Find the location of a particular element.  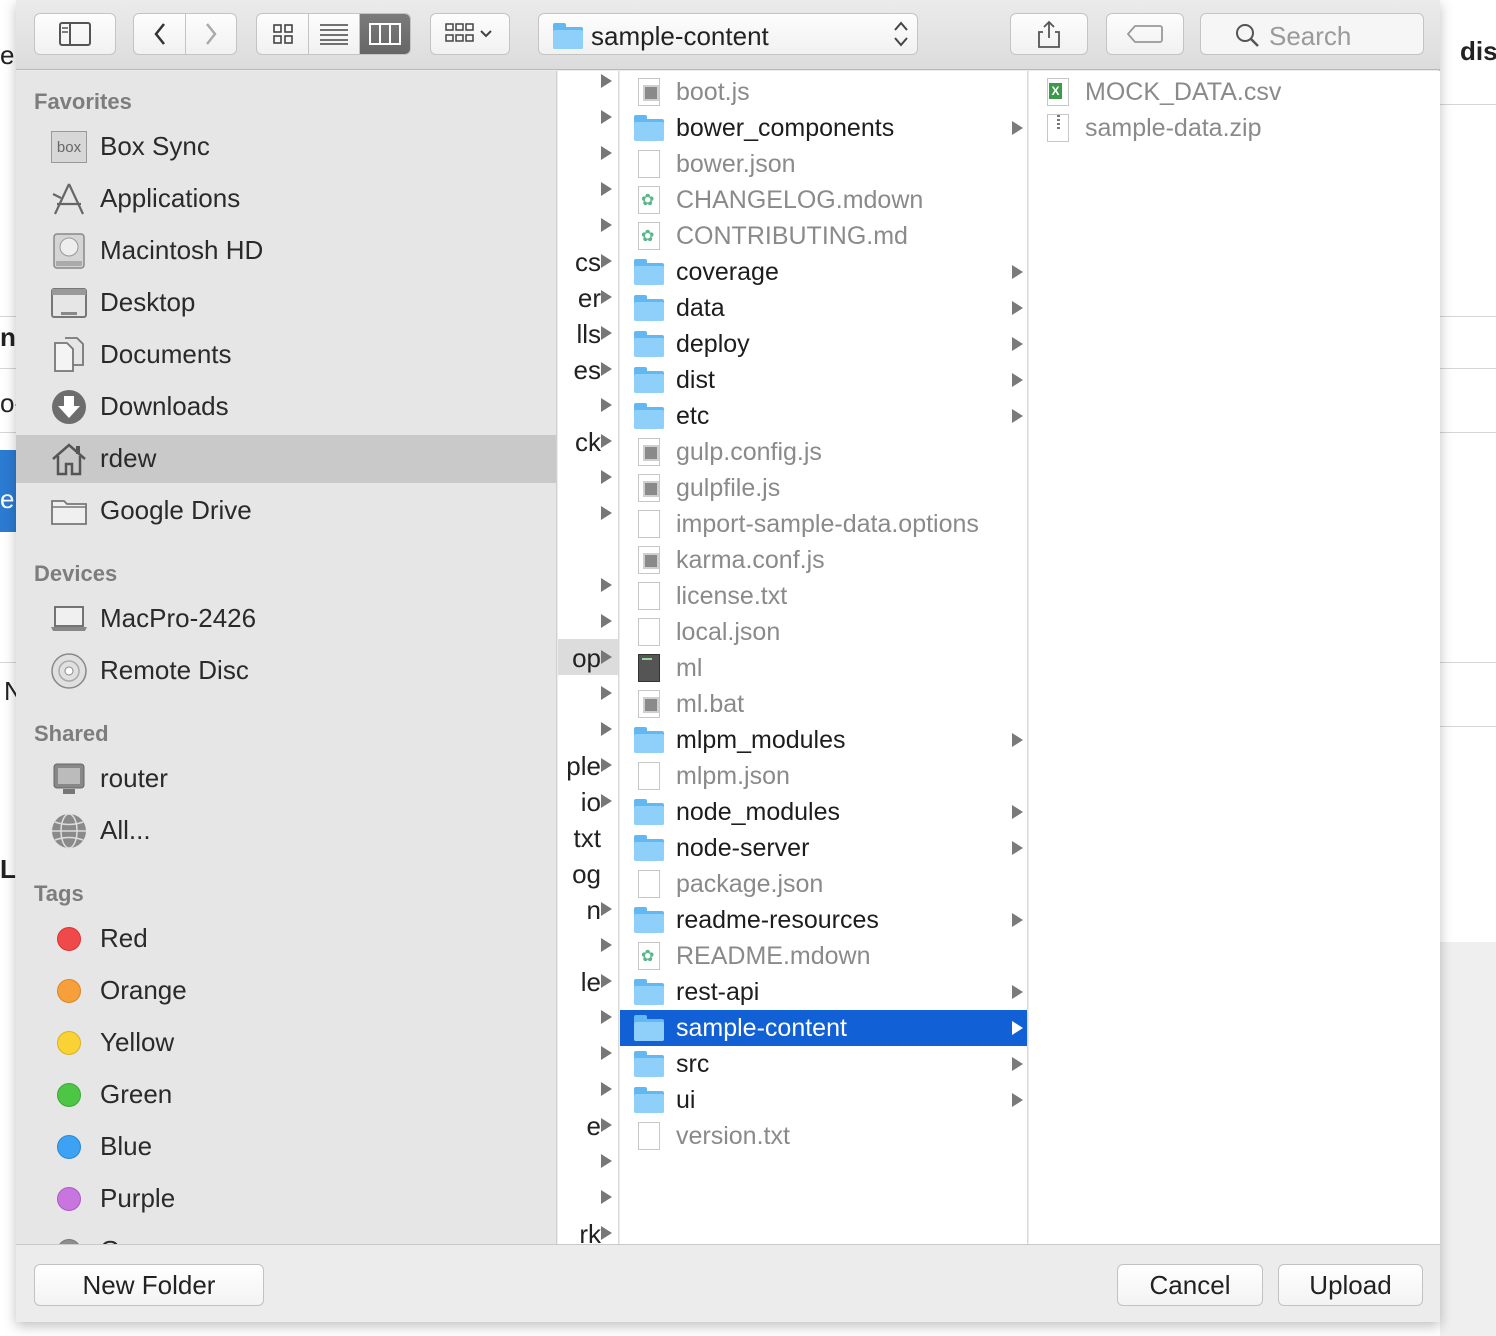

sidebar-tag-purple: Purple is located at coordinates (286, 1199).